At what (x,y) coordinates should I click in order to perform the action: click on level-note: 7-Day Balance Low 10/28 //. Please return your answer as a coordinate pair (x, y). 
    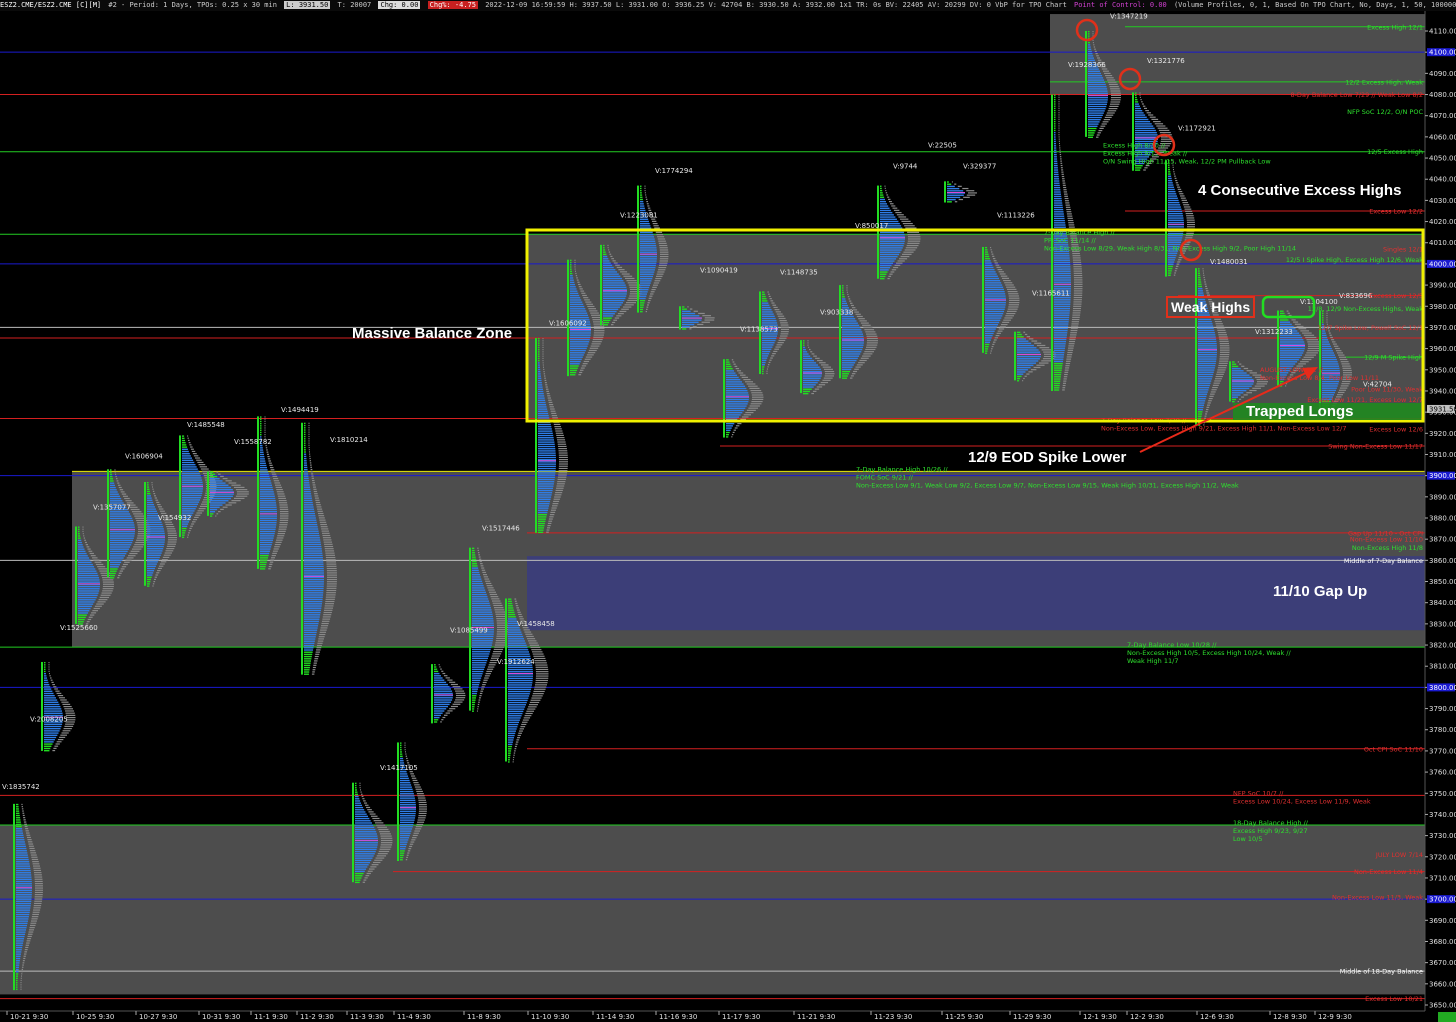
    Looking at the image, I should click on (1172, 645).